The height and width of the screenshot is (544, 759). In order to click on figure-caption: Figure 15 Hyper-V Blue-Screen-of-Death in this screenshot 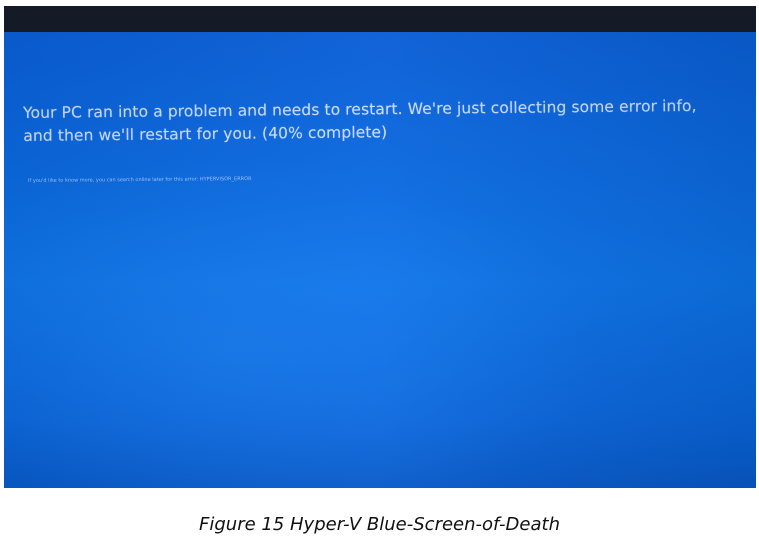, I will do `click(379, 524)`.